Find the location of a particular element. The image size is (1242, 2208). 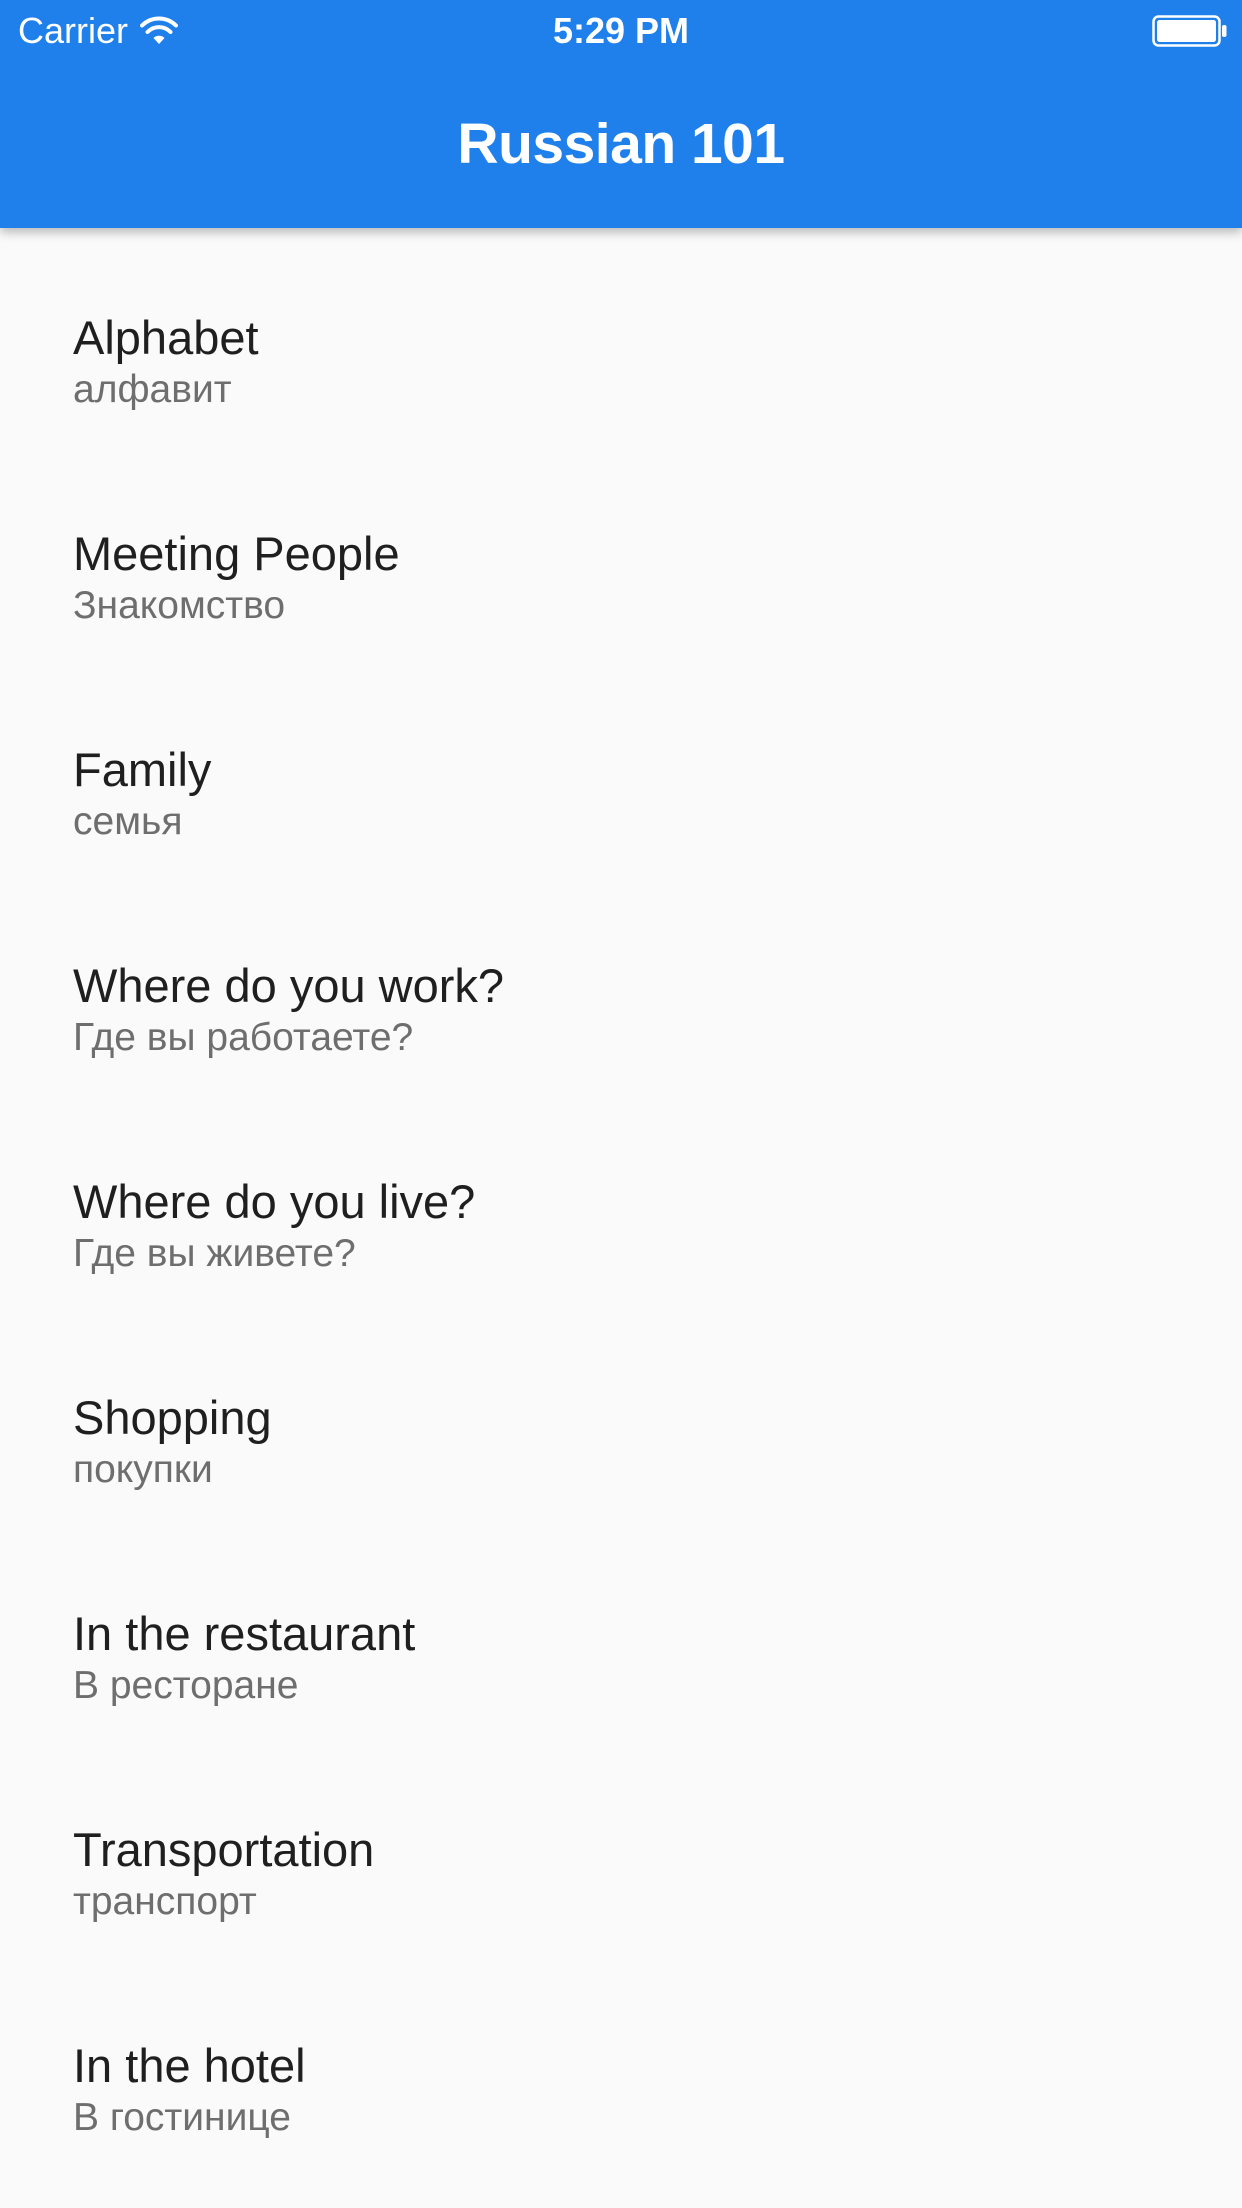

battery-icon is located at coordinates (1189, 31).